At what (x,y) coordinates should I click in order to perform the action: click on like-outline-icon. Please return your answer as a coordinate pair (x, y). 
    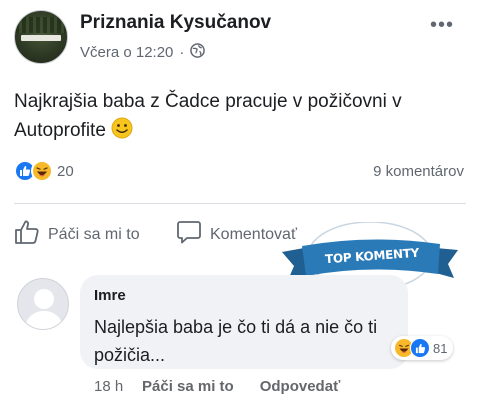
    Looking at the image, I should click on (27, 234).